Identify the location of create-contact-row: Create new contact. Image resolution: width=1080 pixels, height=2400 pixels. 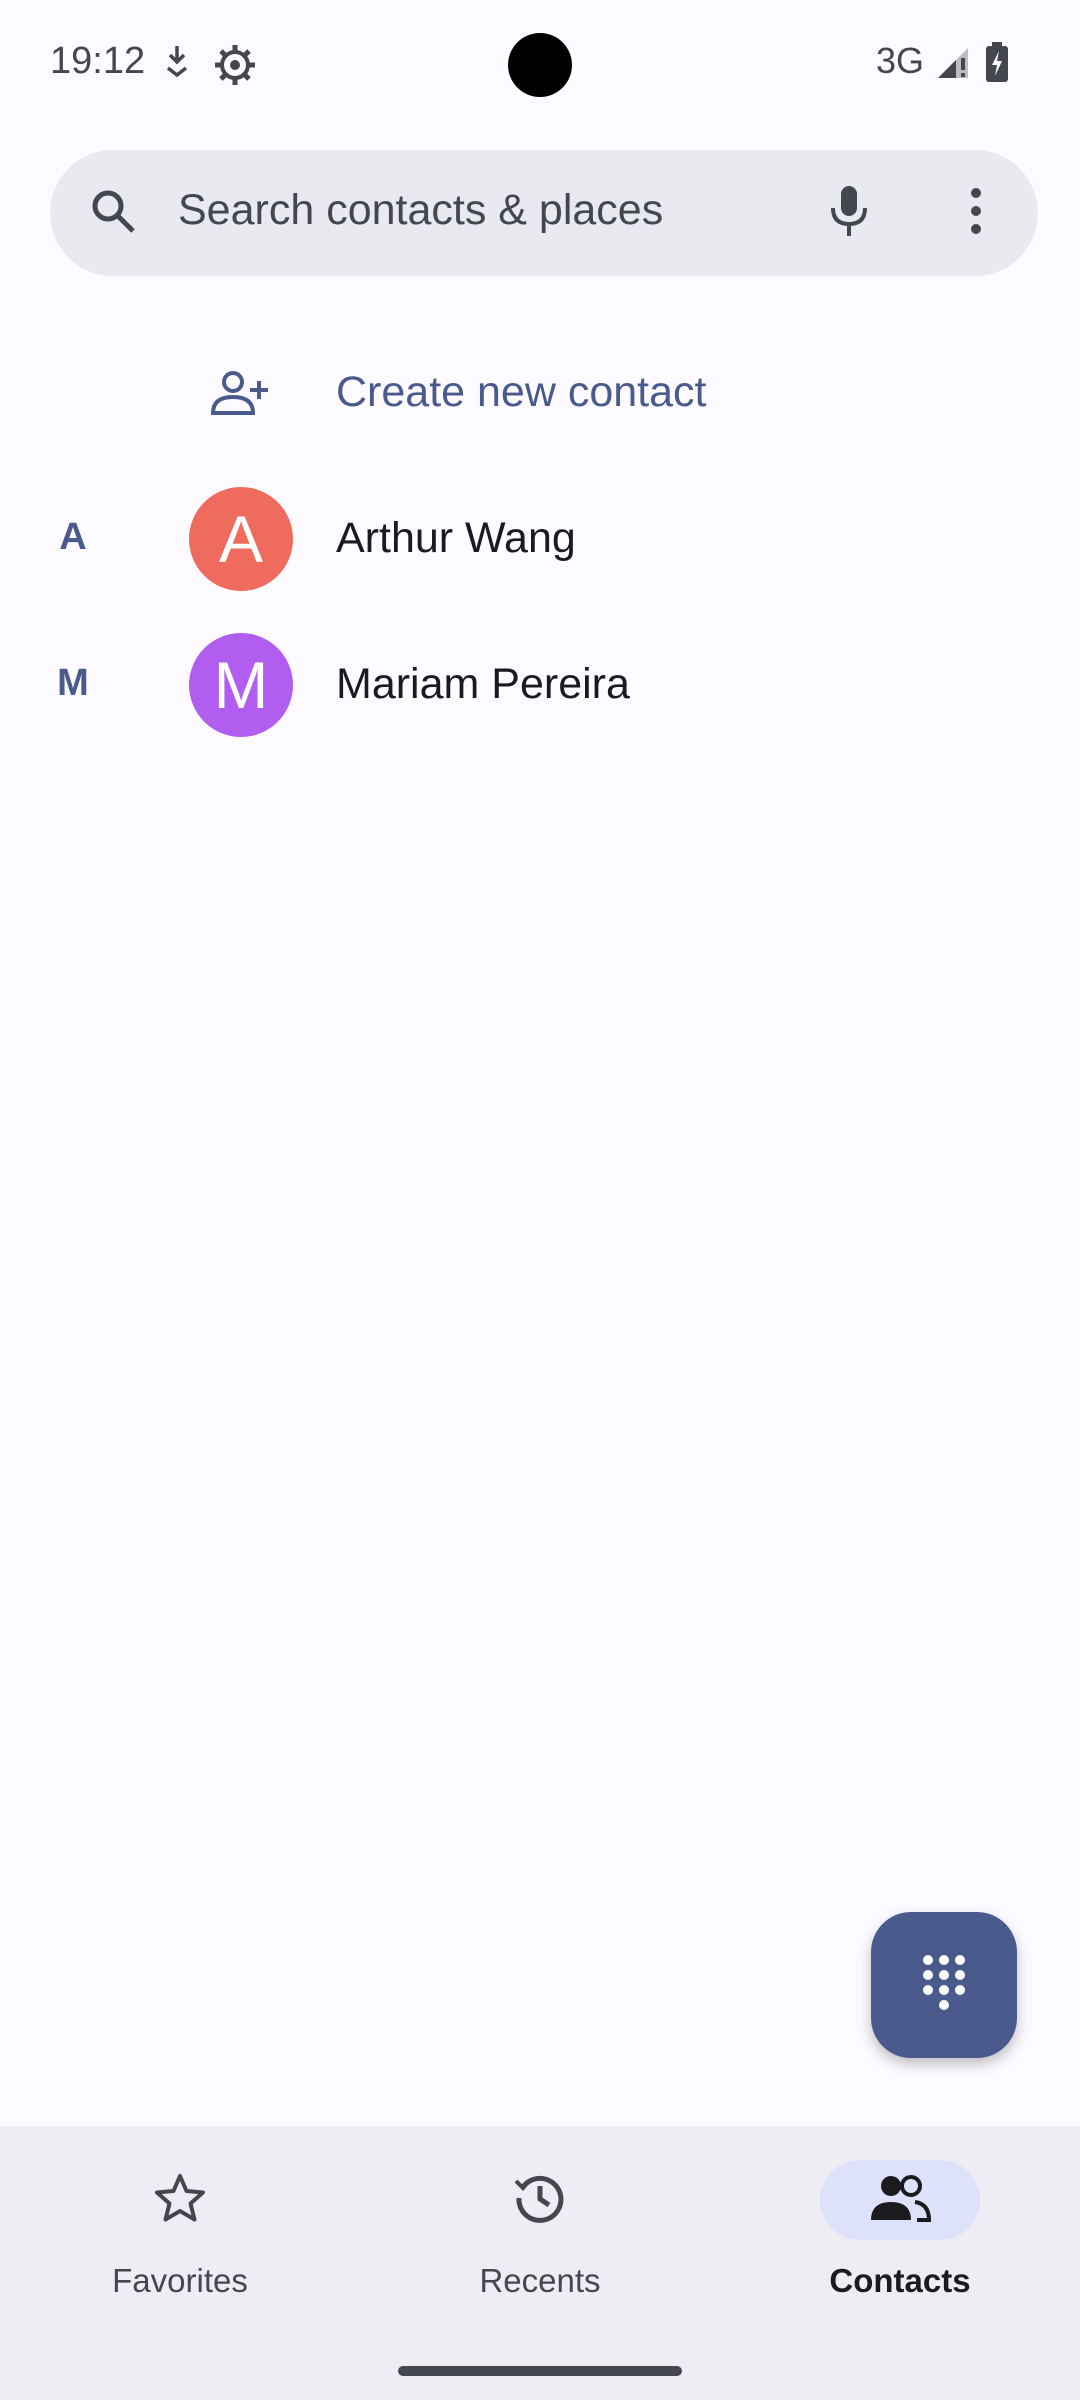
(540, 391).